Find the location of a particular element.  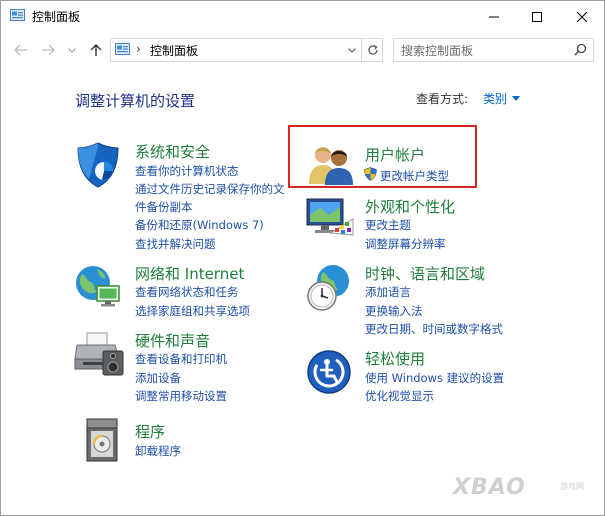

refresh-button is located at coordinates (372, 50).